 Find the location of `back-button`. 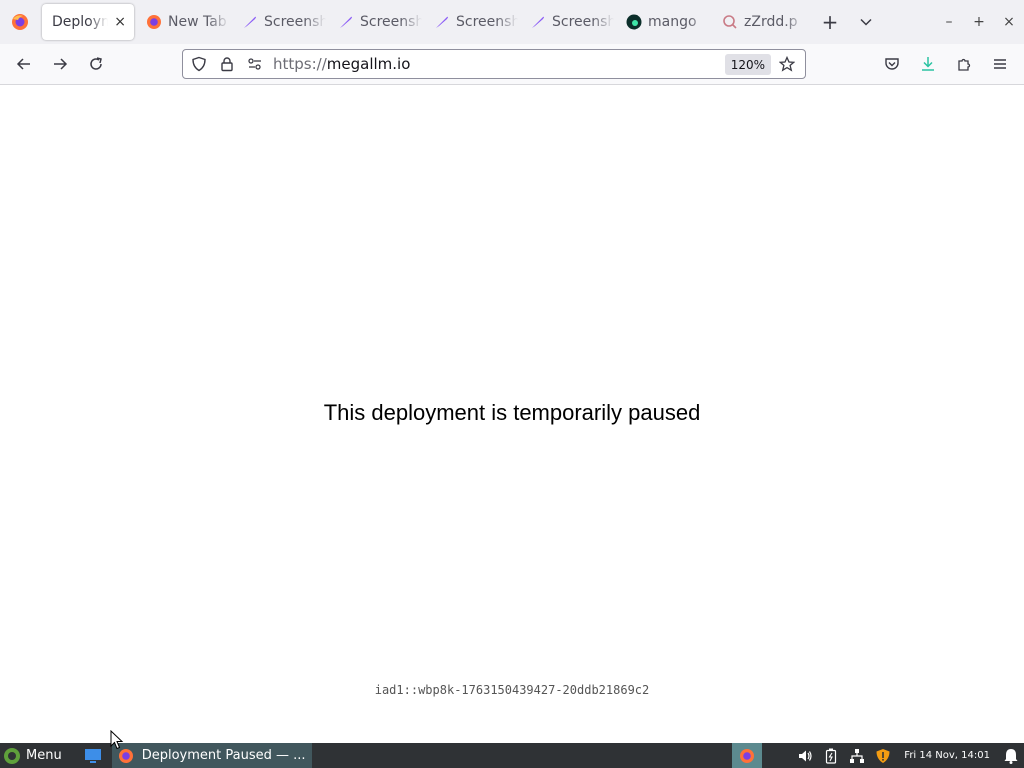

back-button is located at coordinates (24, 64).